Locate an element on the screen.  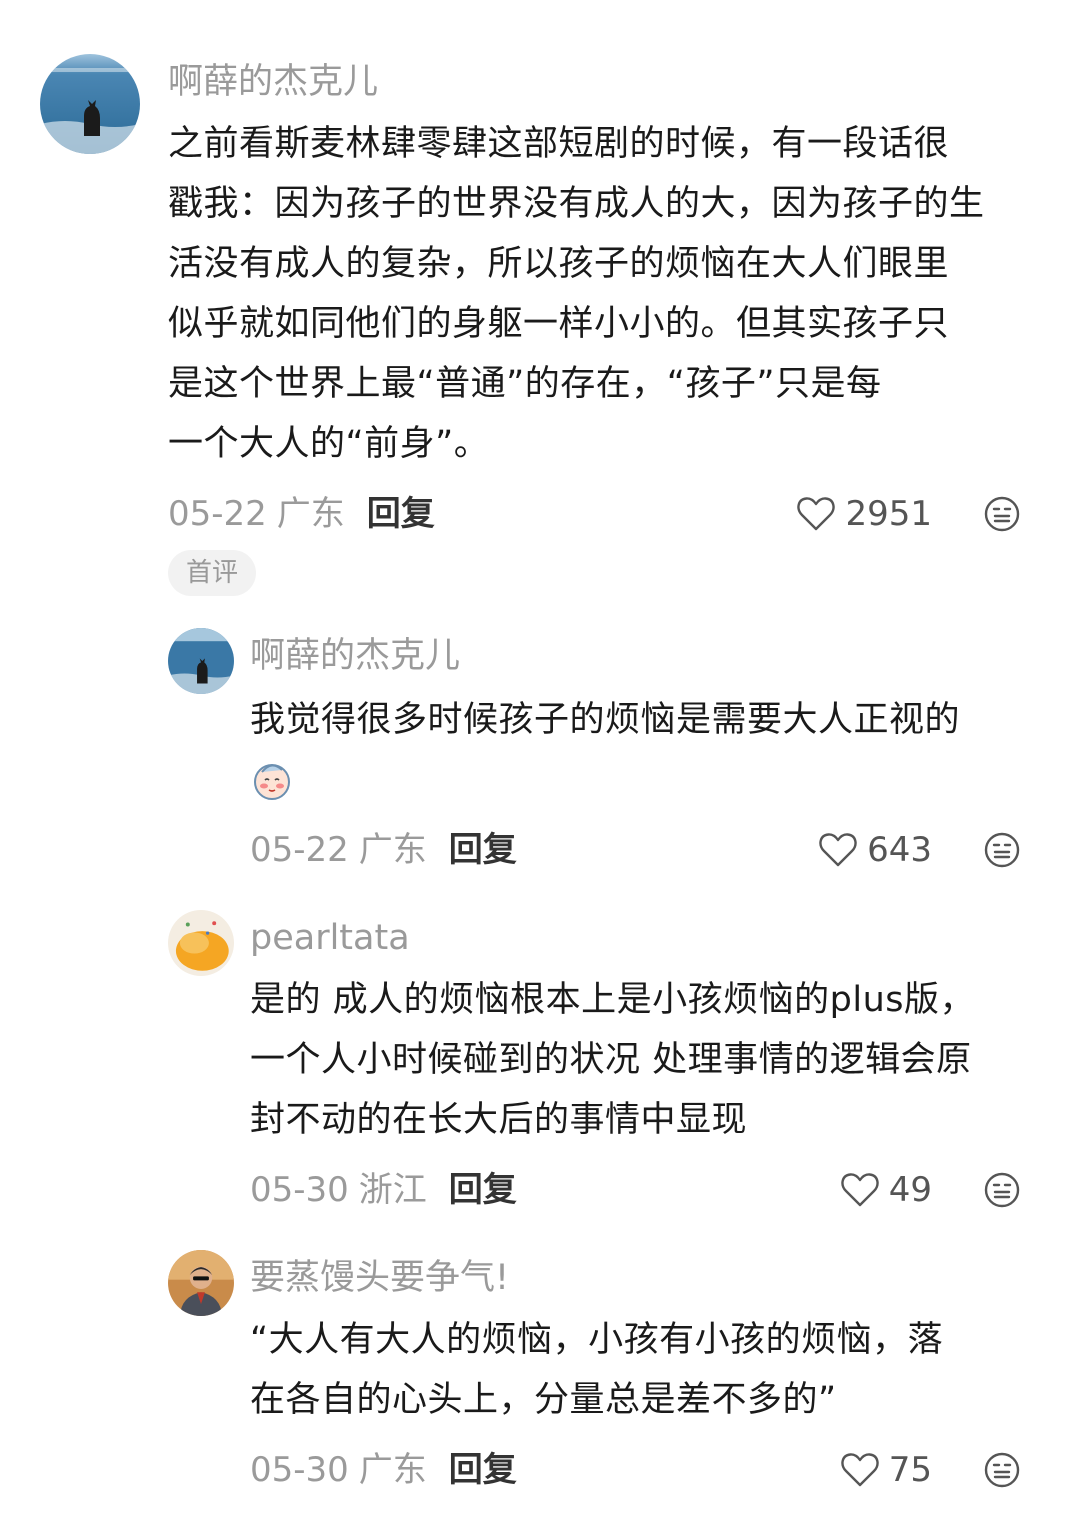
like-count: 643 is located at coordinates (899, 850).